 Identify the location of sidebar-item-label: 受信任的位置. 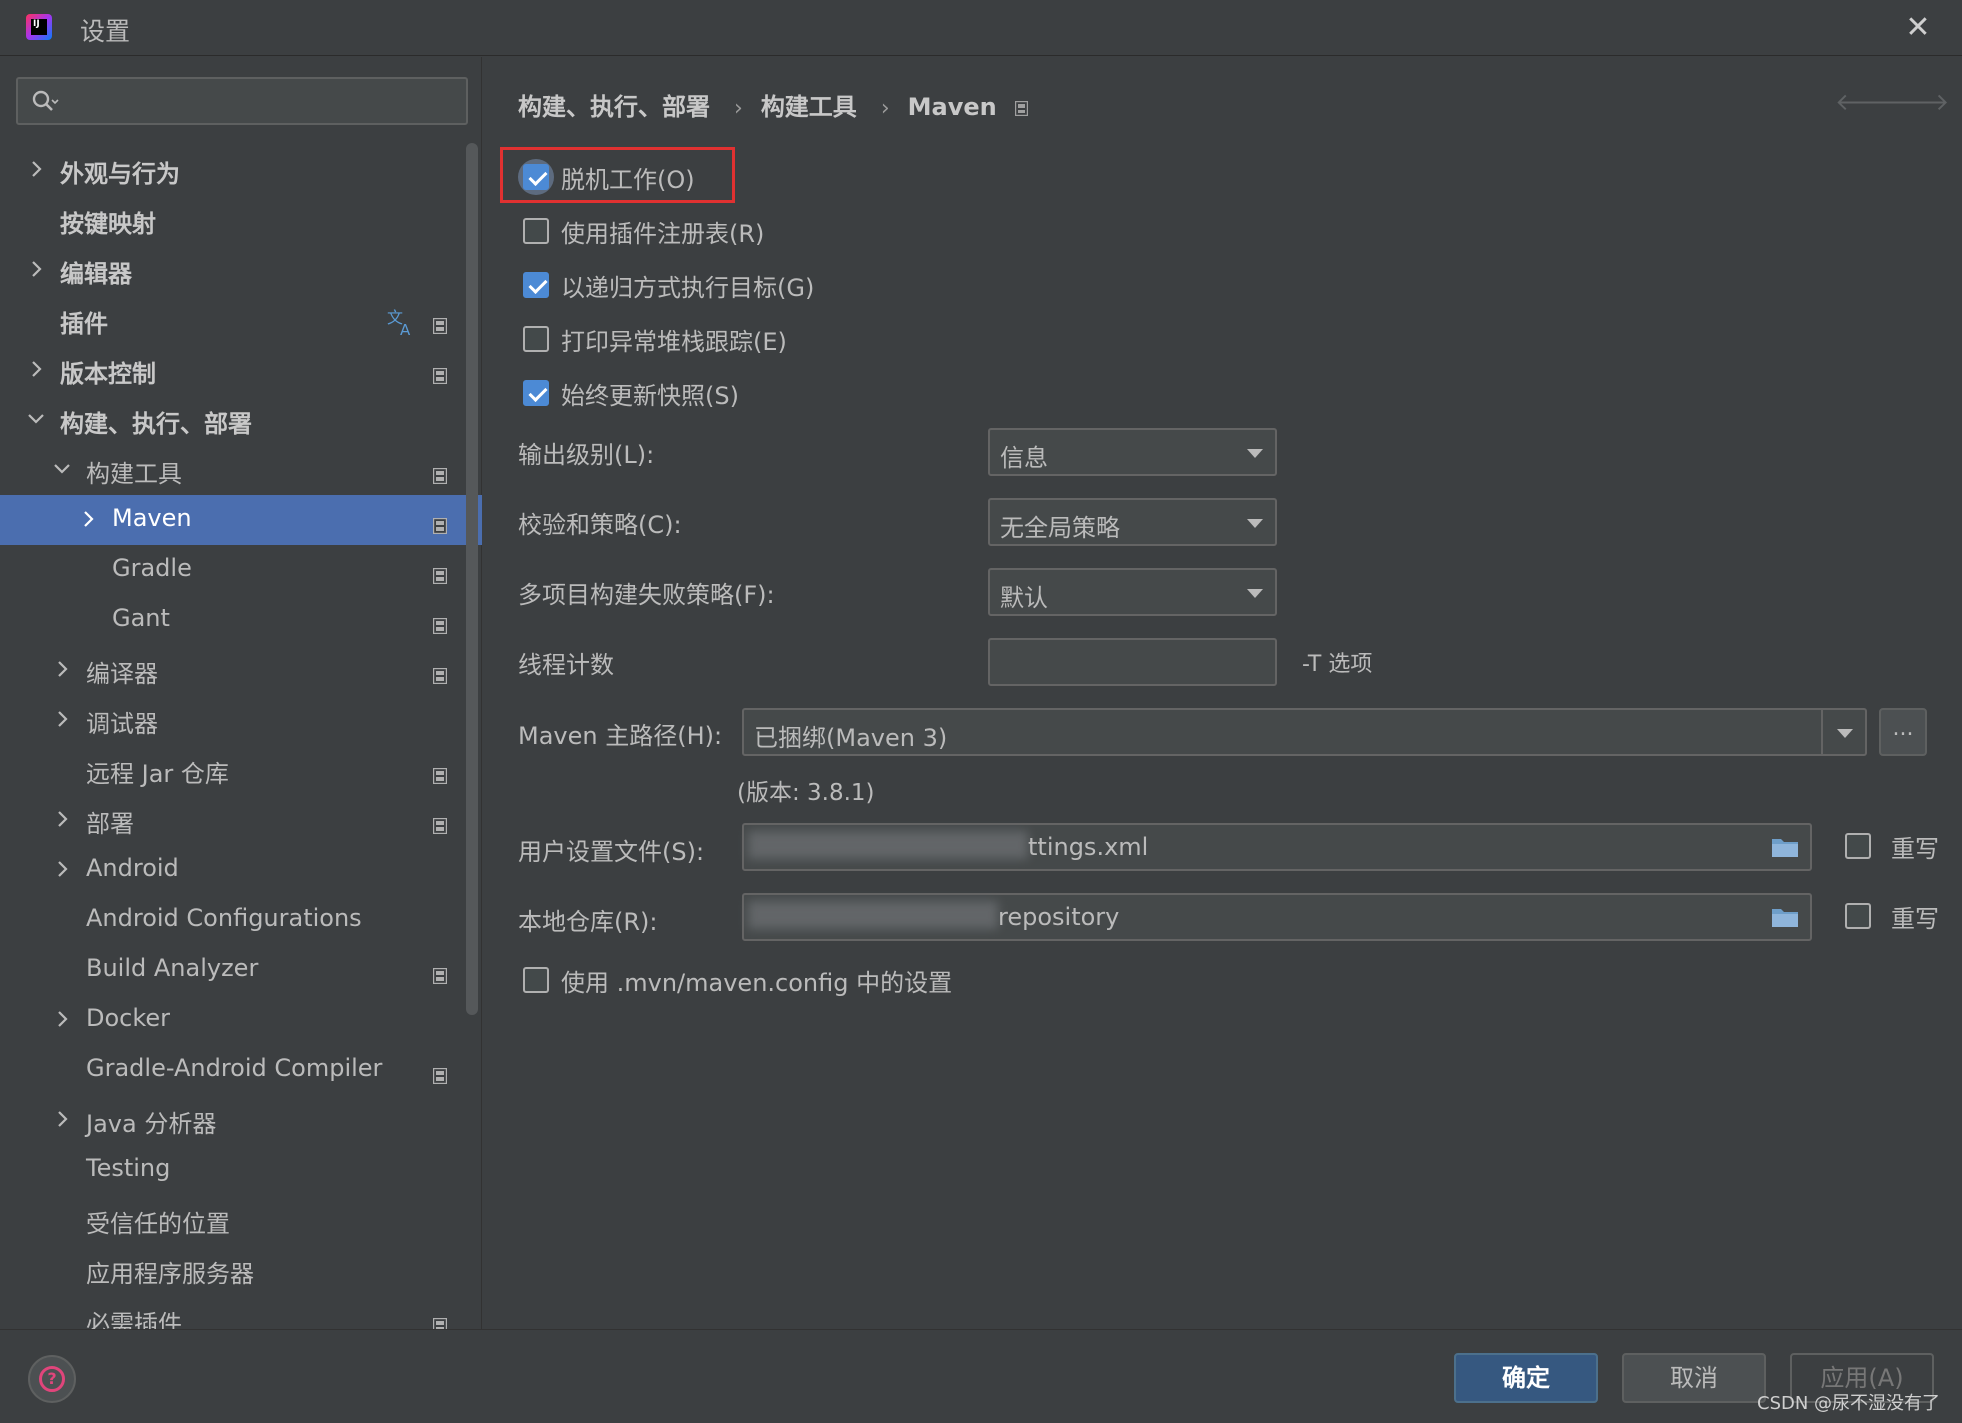
(158, 1224).